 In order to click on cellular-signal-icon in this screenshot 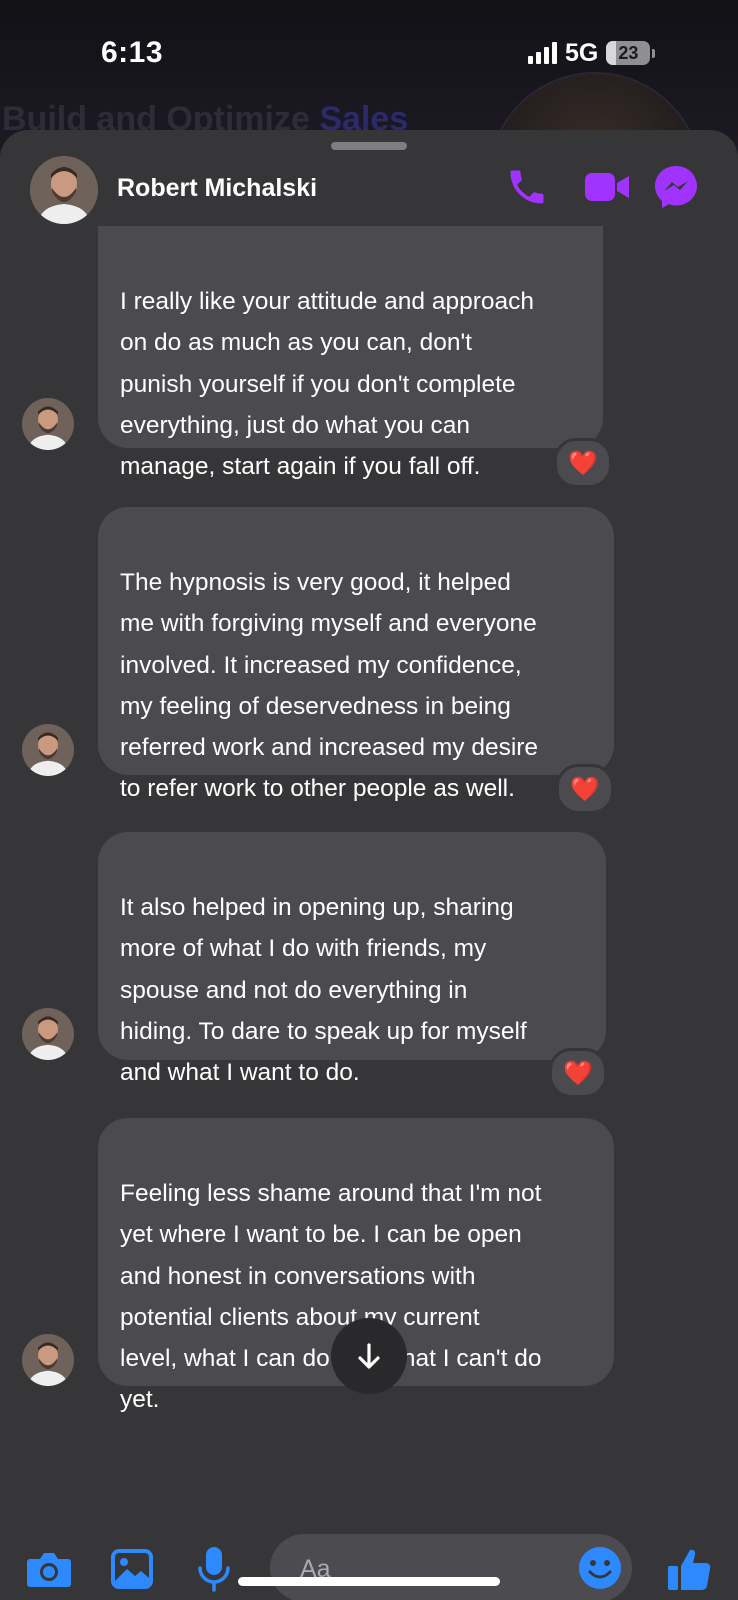, I will do `click(542, 53)`.